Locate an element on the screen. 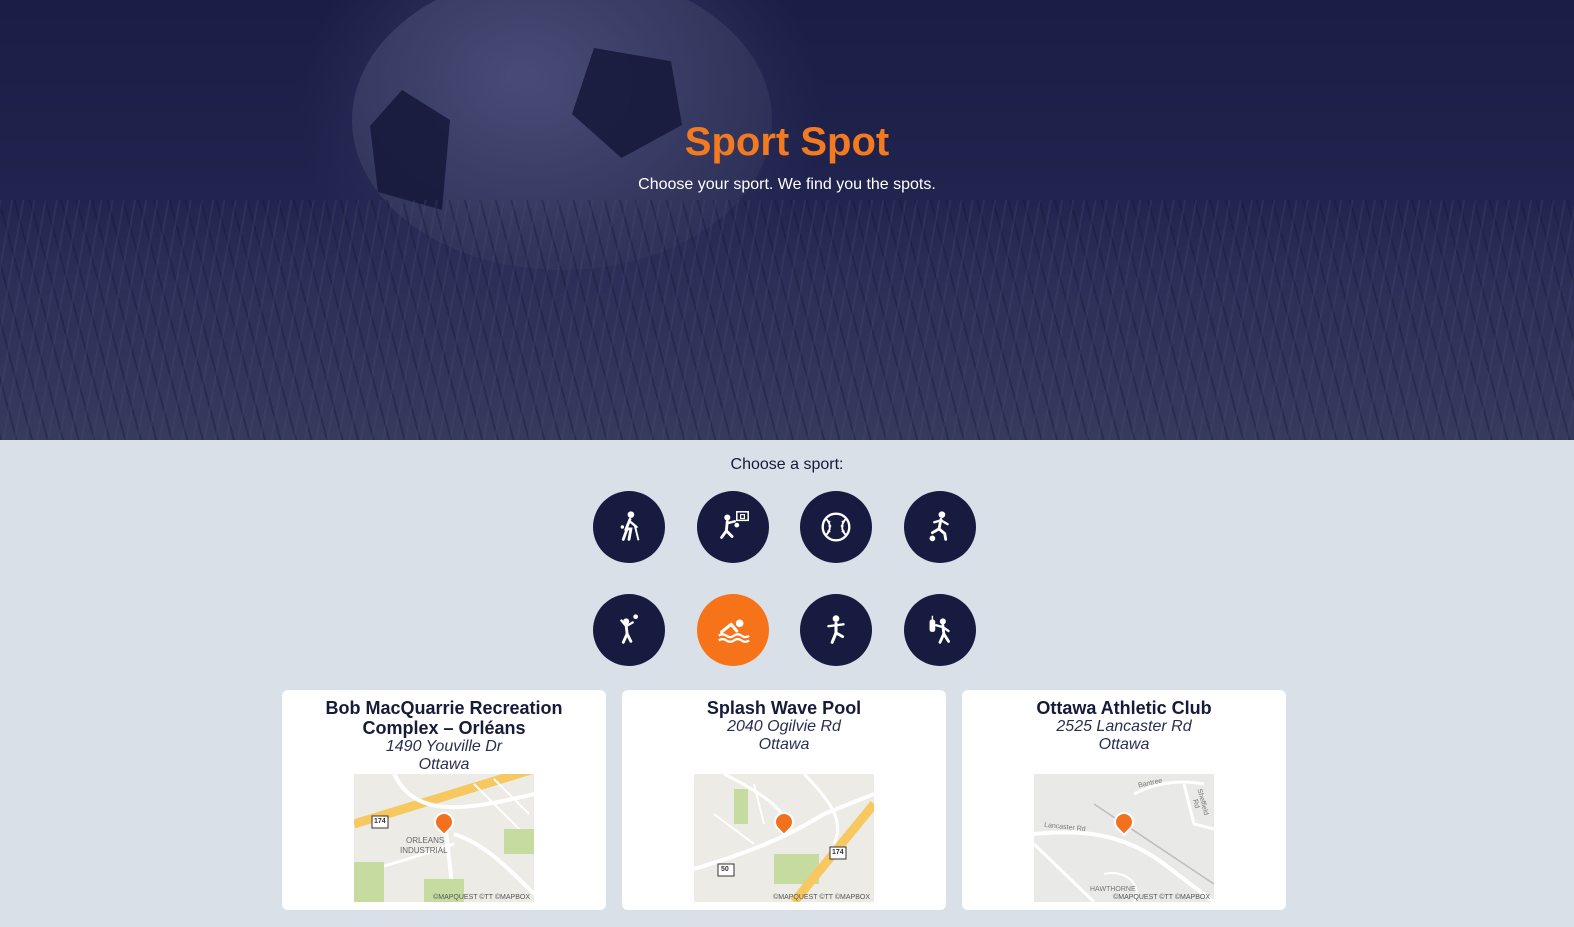 This screenshot has height=927, width=1574. map-area-label: INDUSTRIAL is located at coordinates (424, 850).